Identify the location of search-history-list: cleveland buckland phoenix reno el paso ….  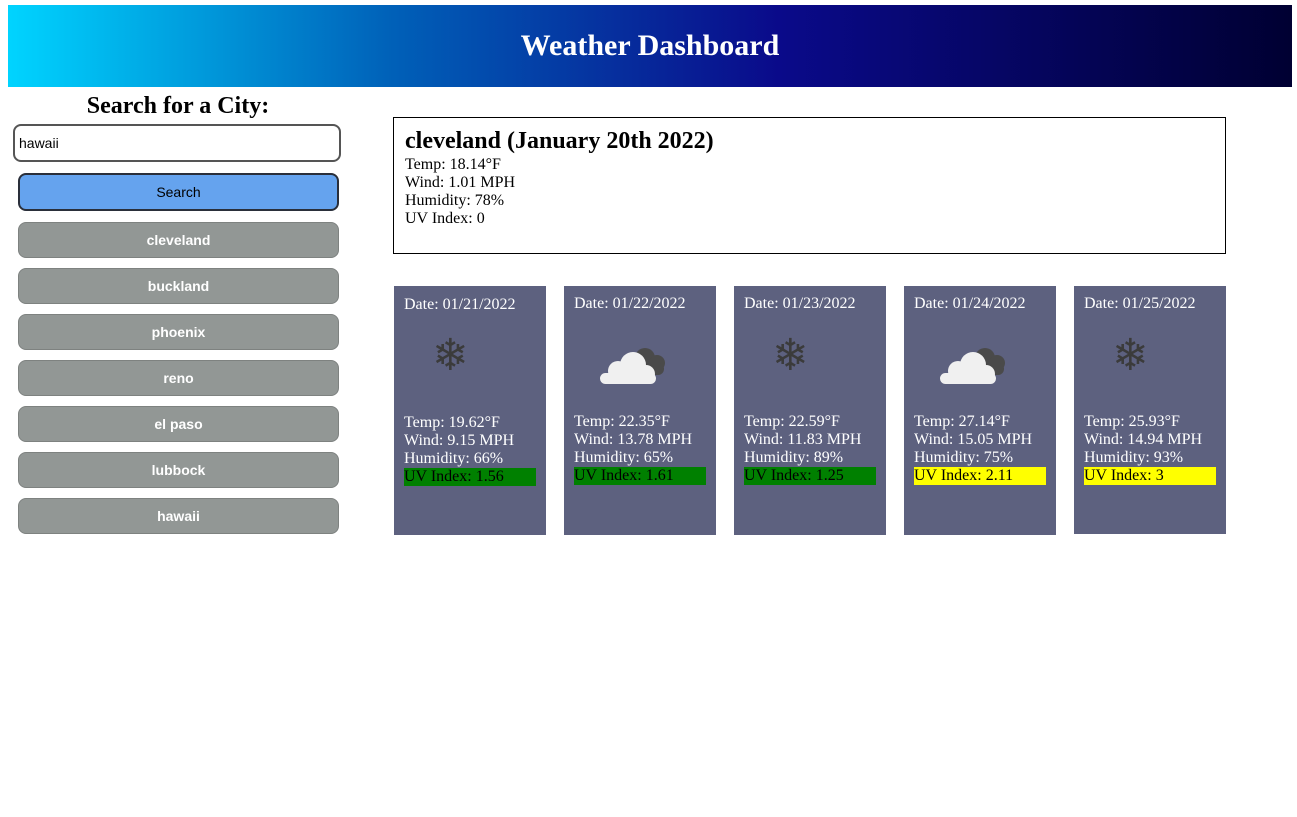
(181, 378).